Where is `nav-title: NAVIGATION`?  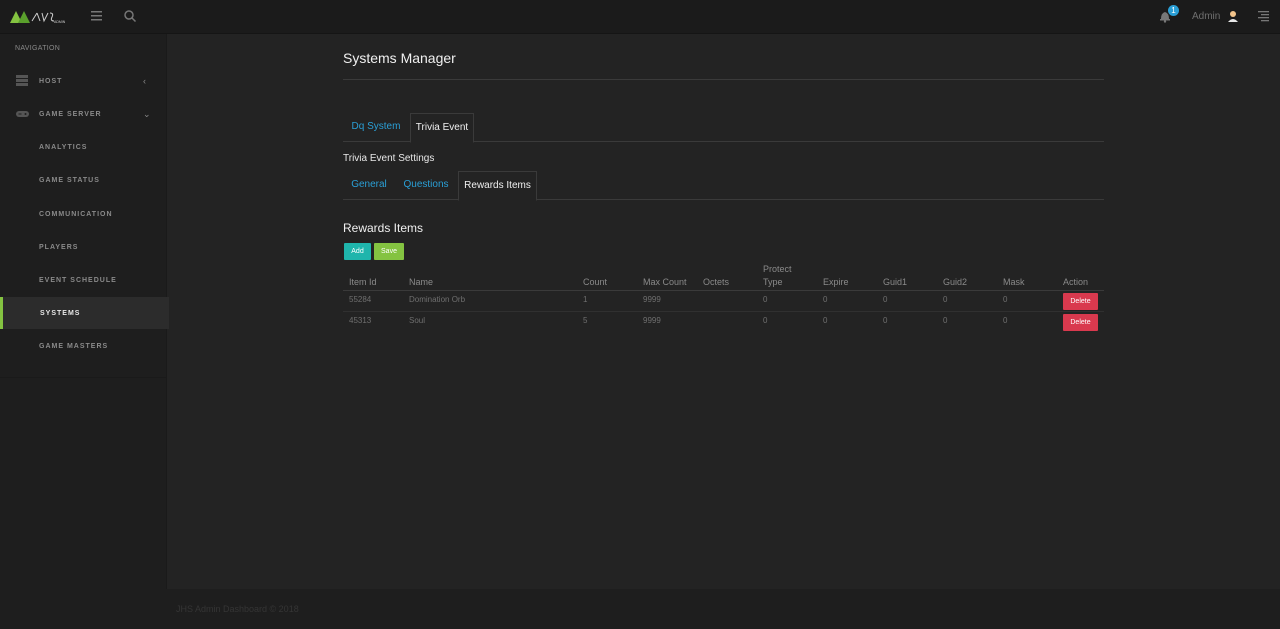
nav-title: NAVIGATION is located at coordinates (38, 48).